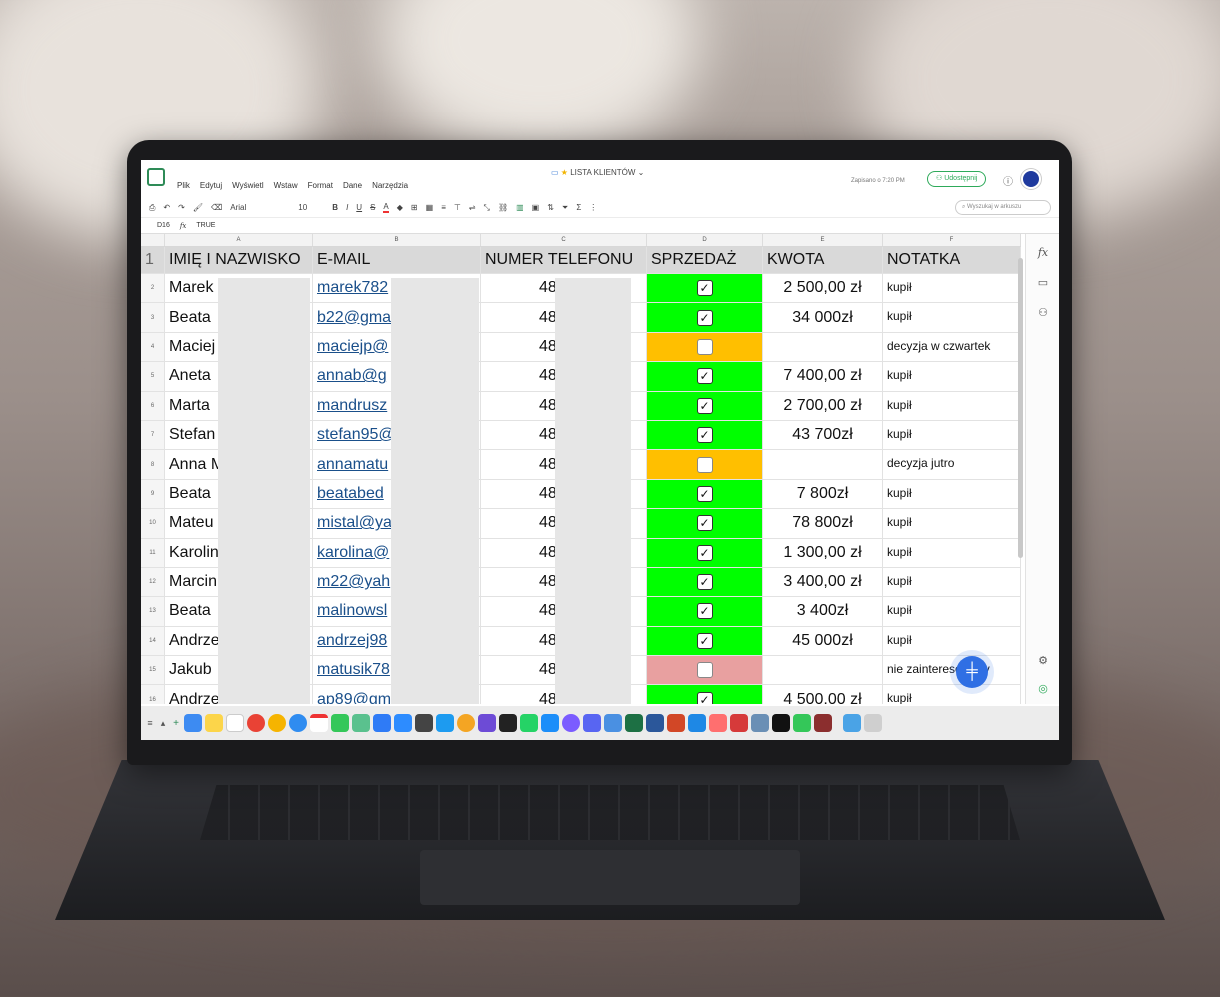 The image size is (1220, 997). Describe the element at coordinates (1031, 179) in the screenshot. I see `avatar` at that location.